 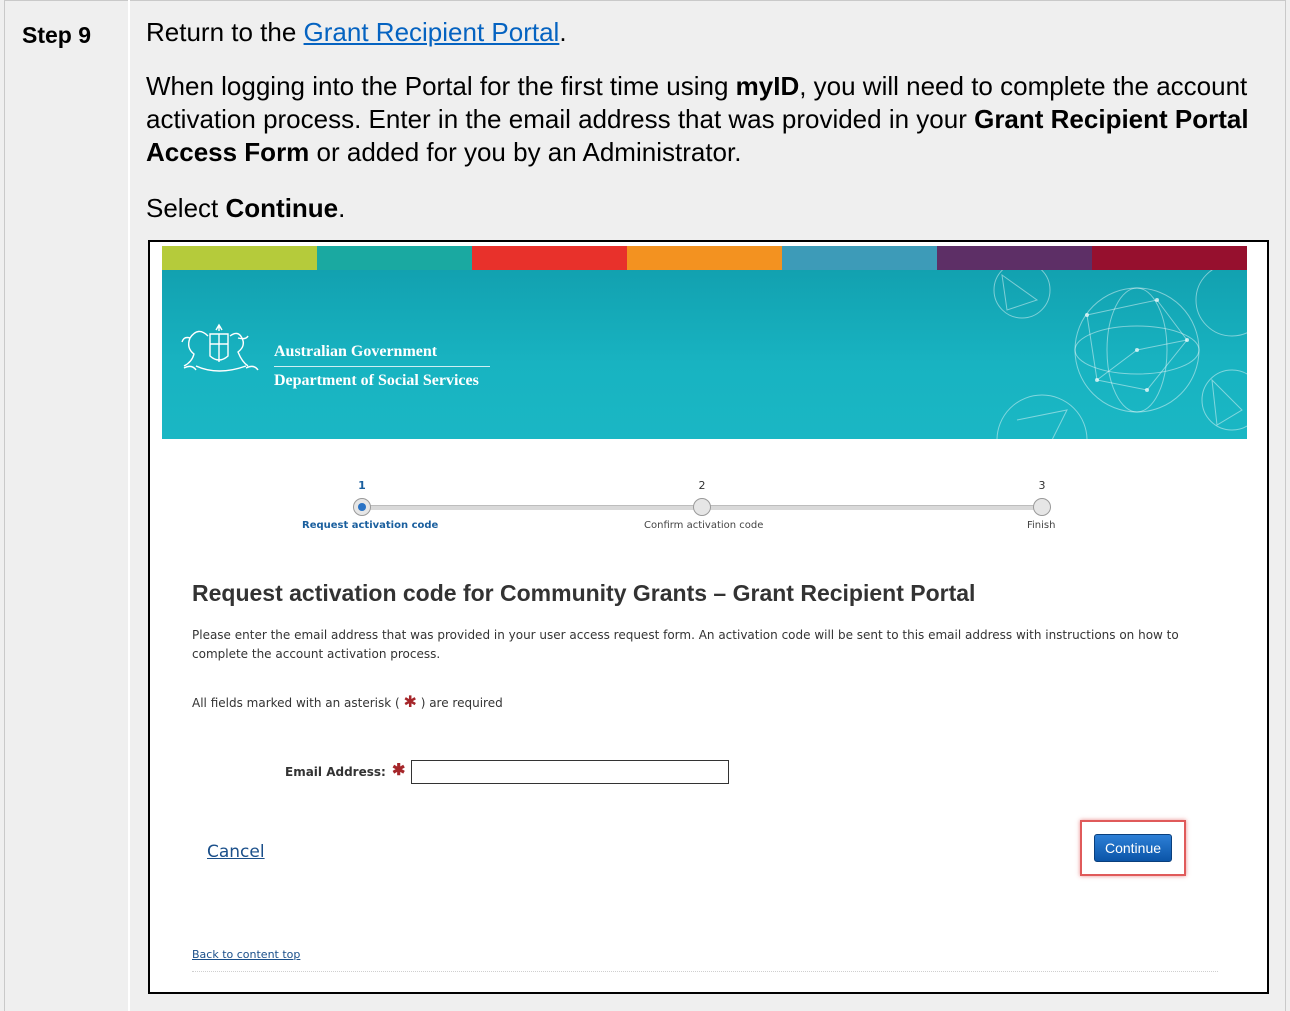 What do you see at coordinates (129, 505) in the screenshot?
I see `column-divider` at bounding box center [129, 505].